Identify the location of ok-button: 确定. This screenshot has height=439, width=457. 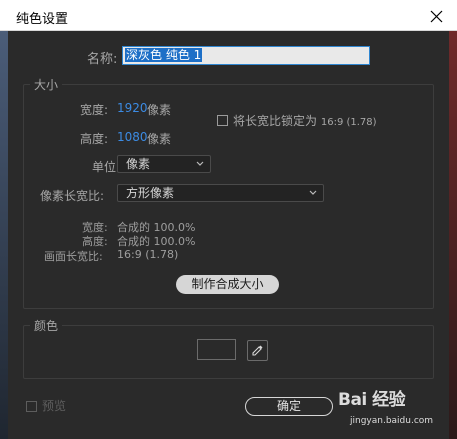
(289, 406).